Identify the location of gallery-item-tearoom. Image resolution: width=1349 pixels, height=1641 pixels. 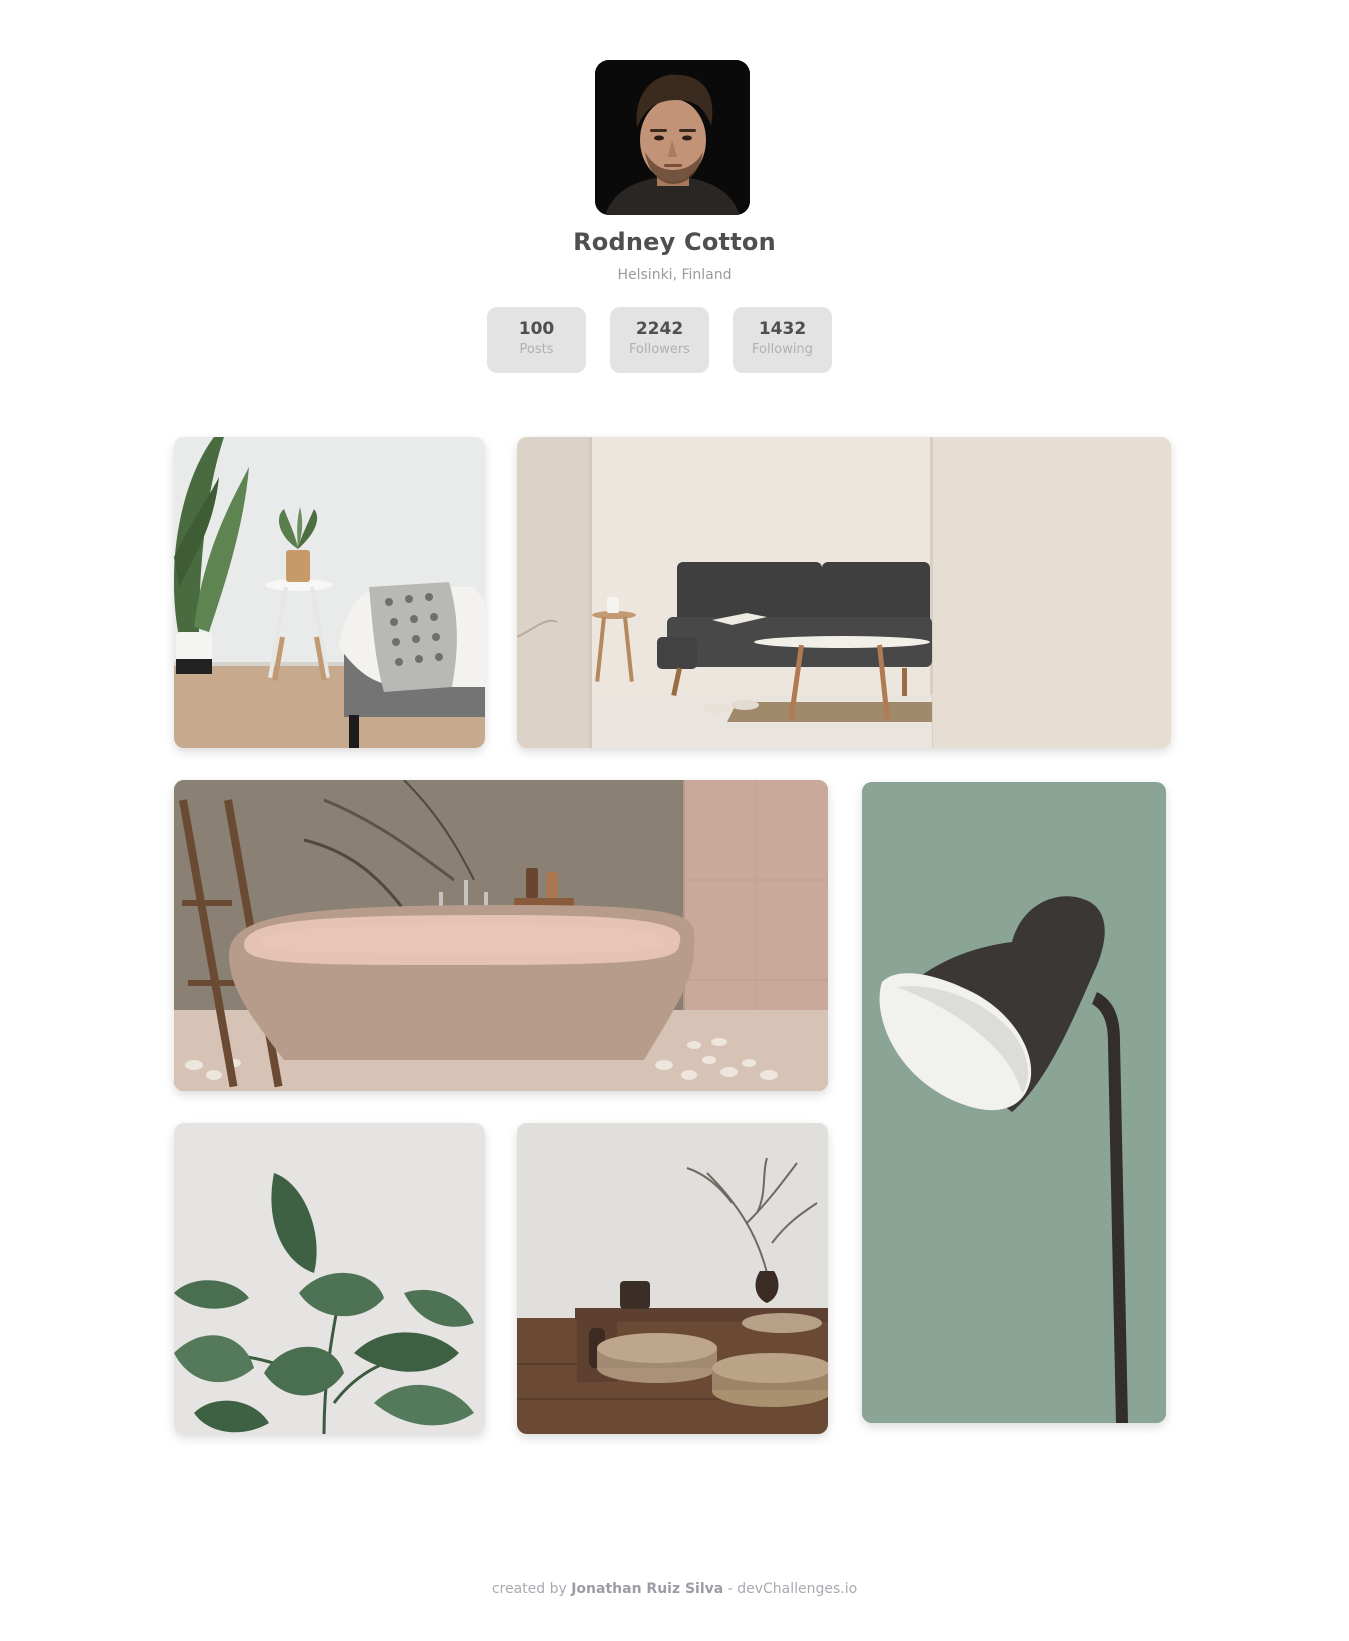
(672, 1278).